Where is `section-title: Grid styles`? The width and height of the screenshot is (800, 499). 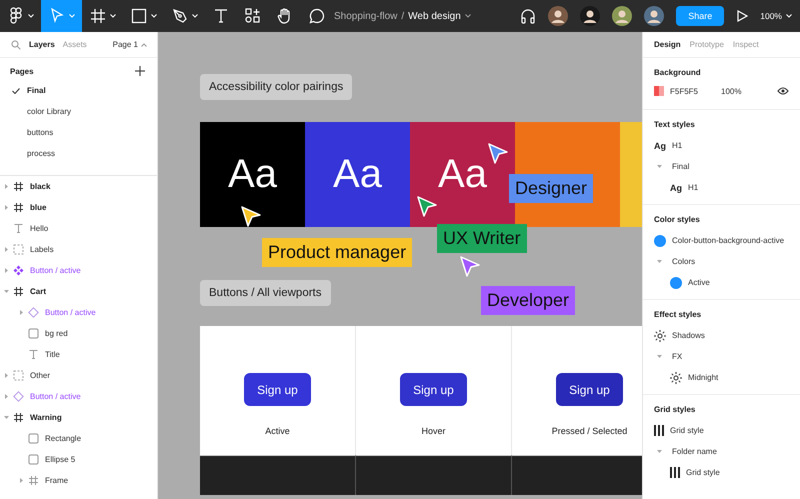
section-title: Grid styles is located at coordinates (675, 409).